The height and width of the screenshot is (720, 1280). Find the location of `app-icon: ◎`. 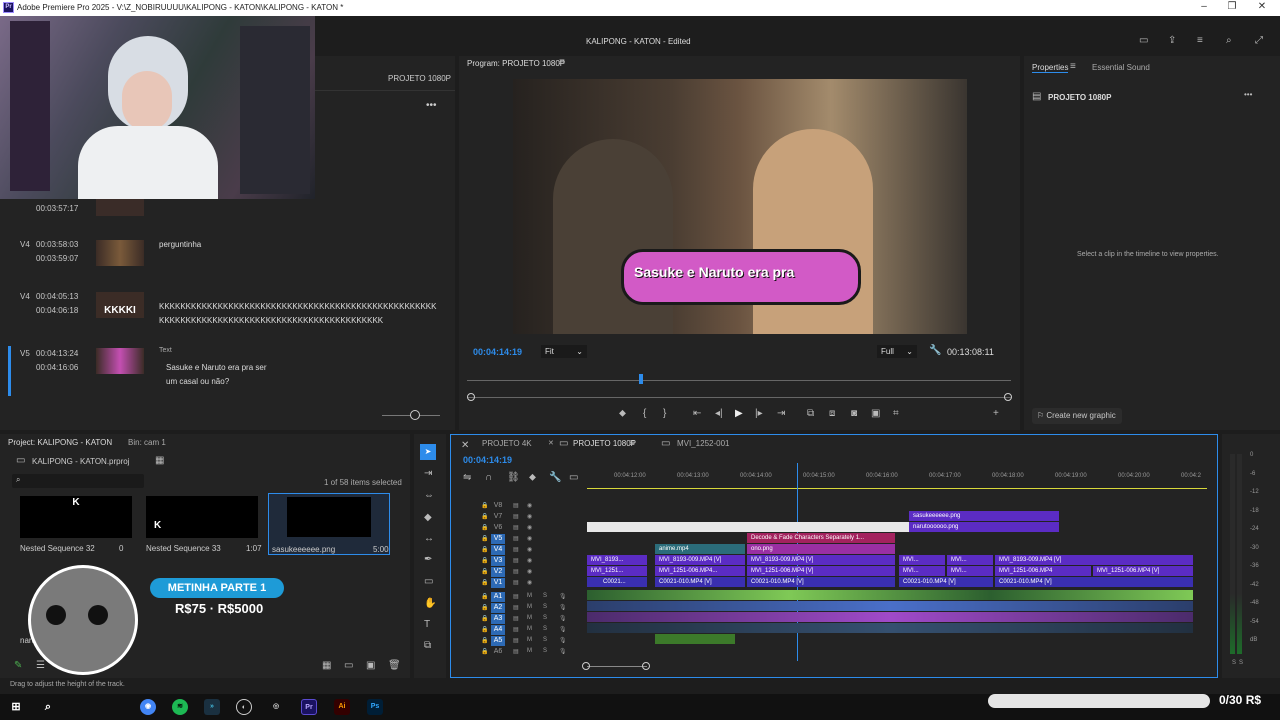

app-icon: ◎ is located at coordinates (276, 707).